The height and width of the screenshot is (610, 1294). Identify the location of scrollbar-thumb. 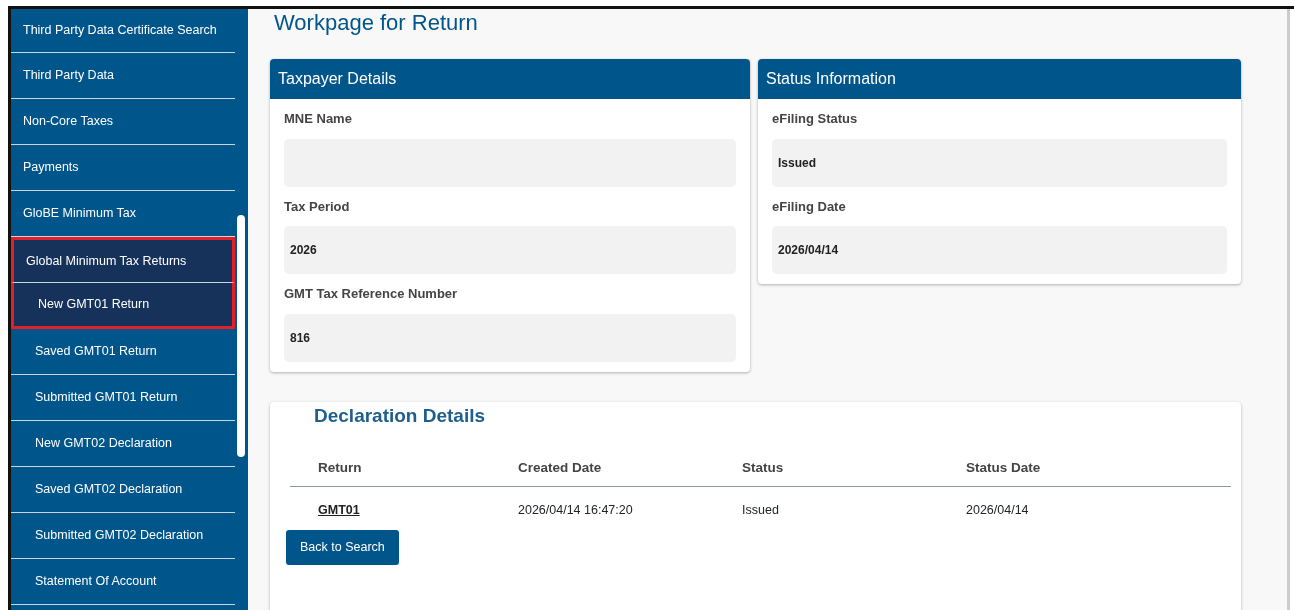
(241, 336).